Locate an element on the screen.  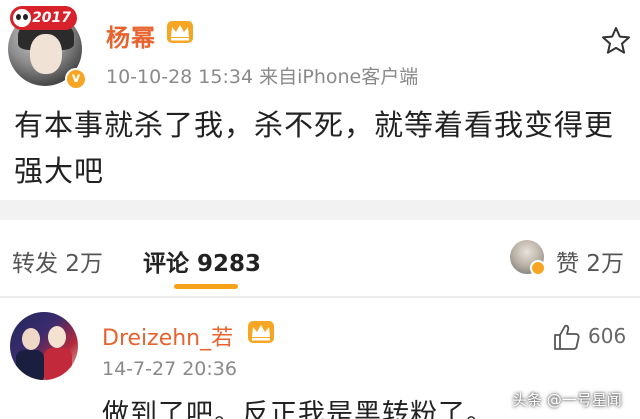
comment-like-count: 606 is located at coordinates (607, 336).